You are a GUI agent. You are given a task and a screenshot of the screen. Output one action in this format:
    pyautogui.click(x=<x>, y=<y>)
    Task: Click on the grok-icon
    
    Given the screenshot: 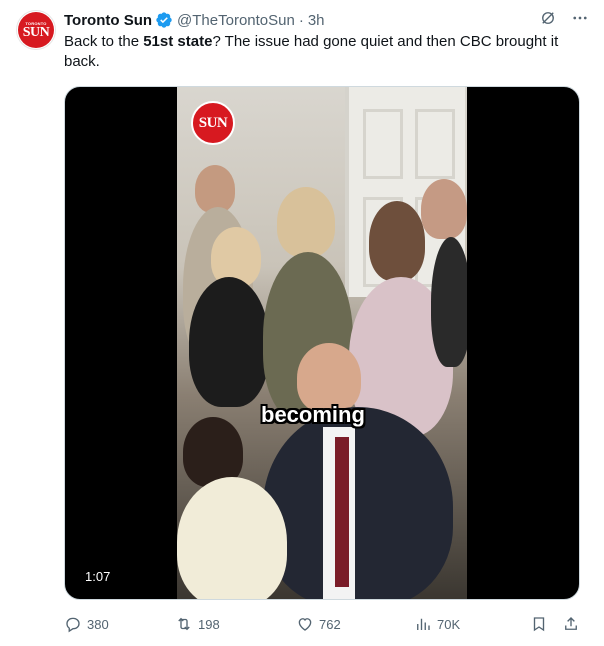 What is the action you would take?
    pyautogui.click(x=548, y=18)
    